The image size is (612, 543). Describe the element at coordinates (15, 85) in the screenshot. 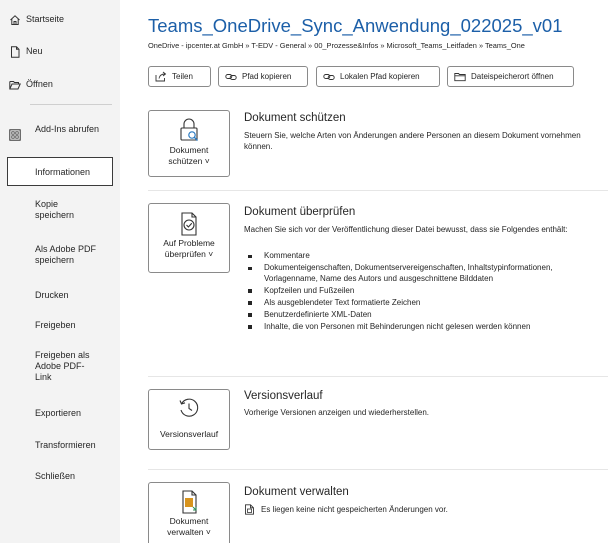

I see `open-folder-icon` at that location.